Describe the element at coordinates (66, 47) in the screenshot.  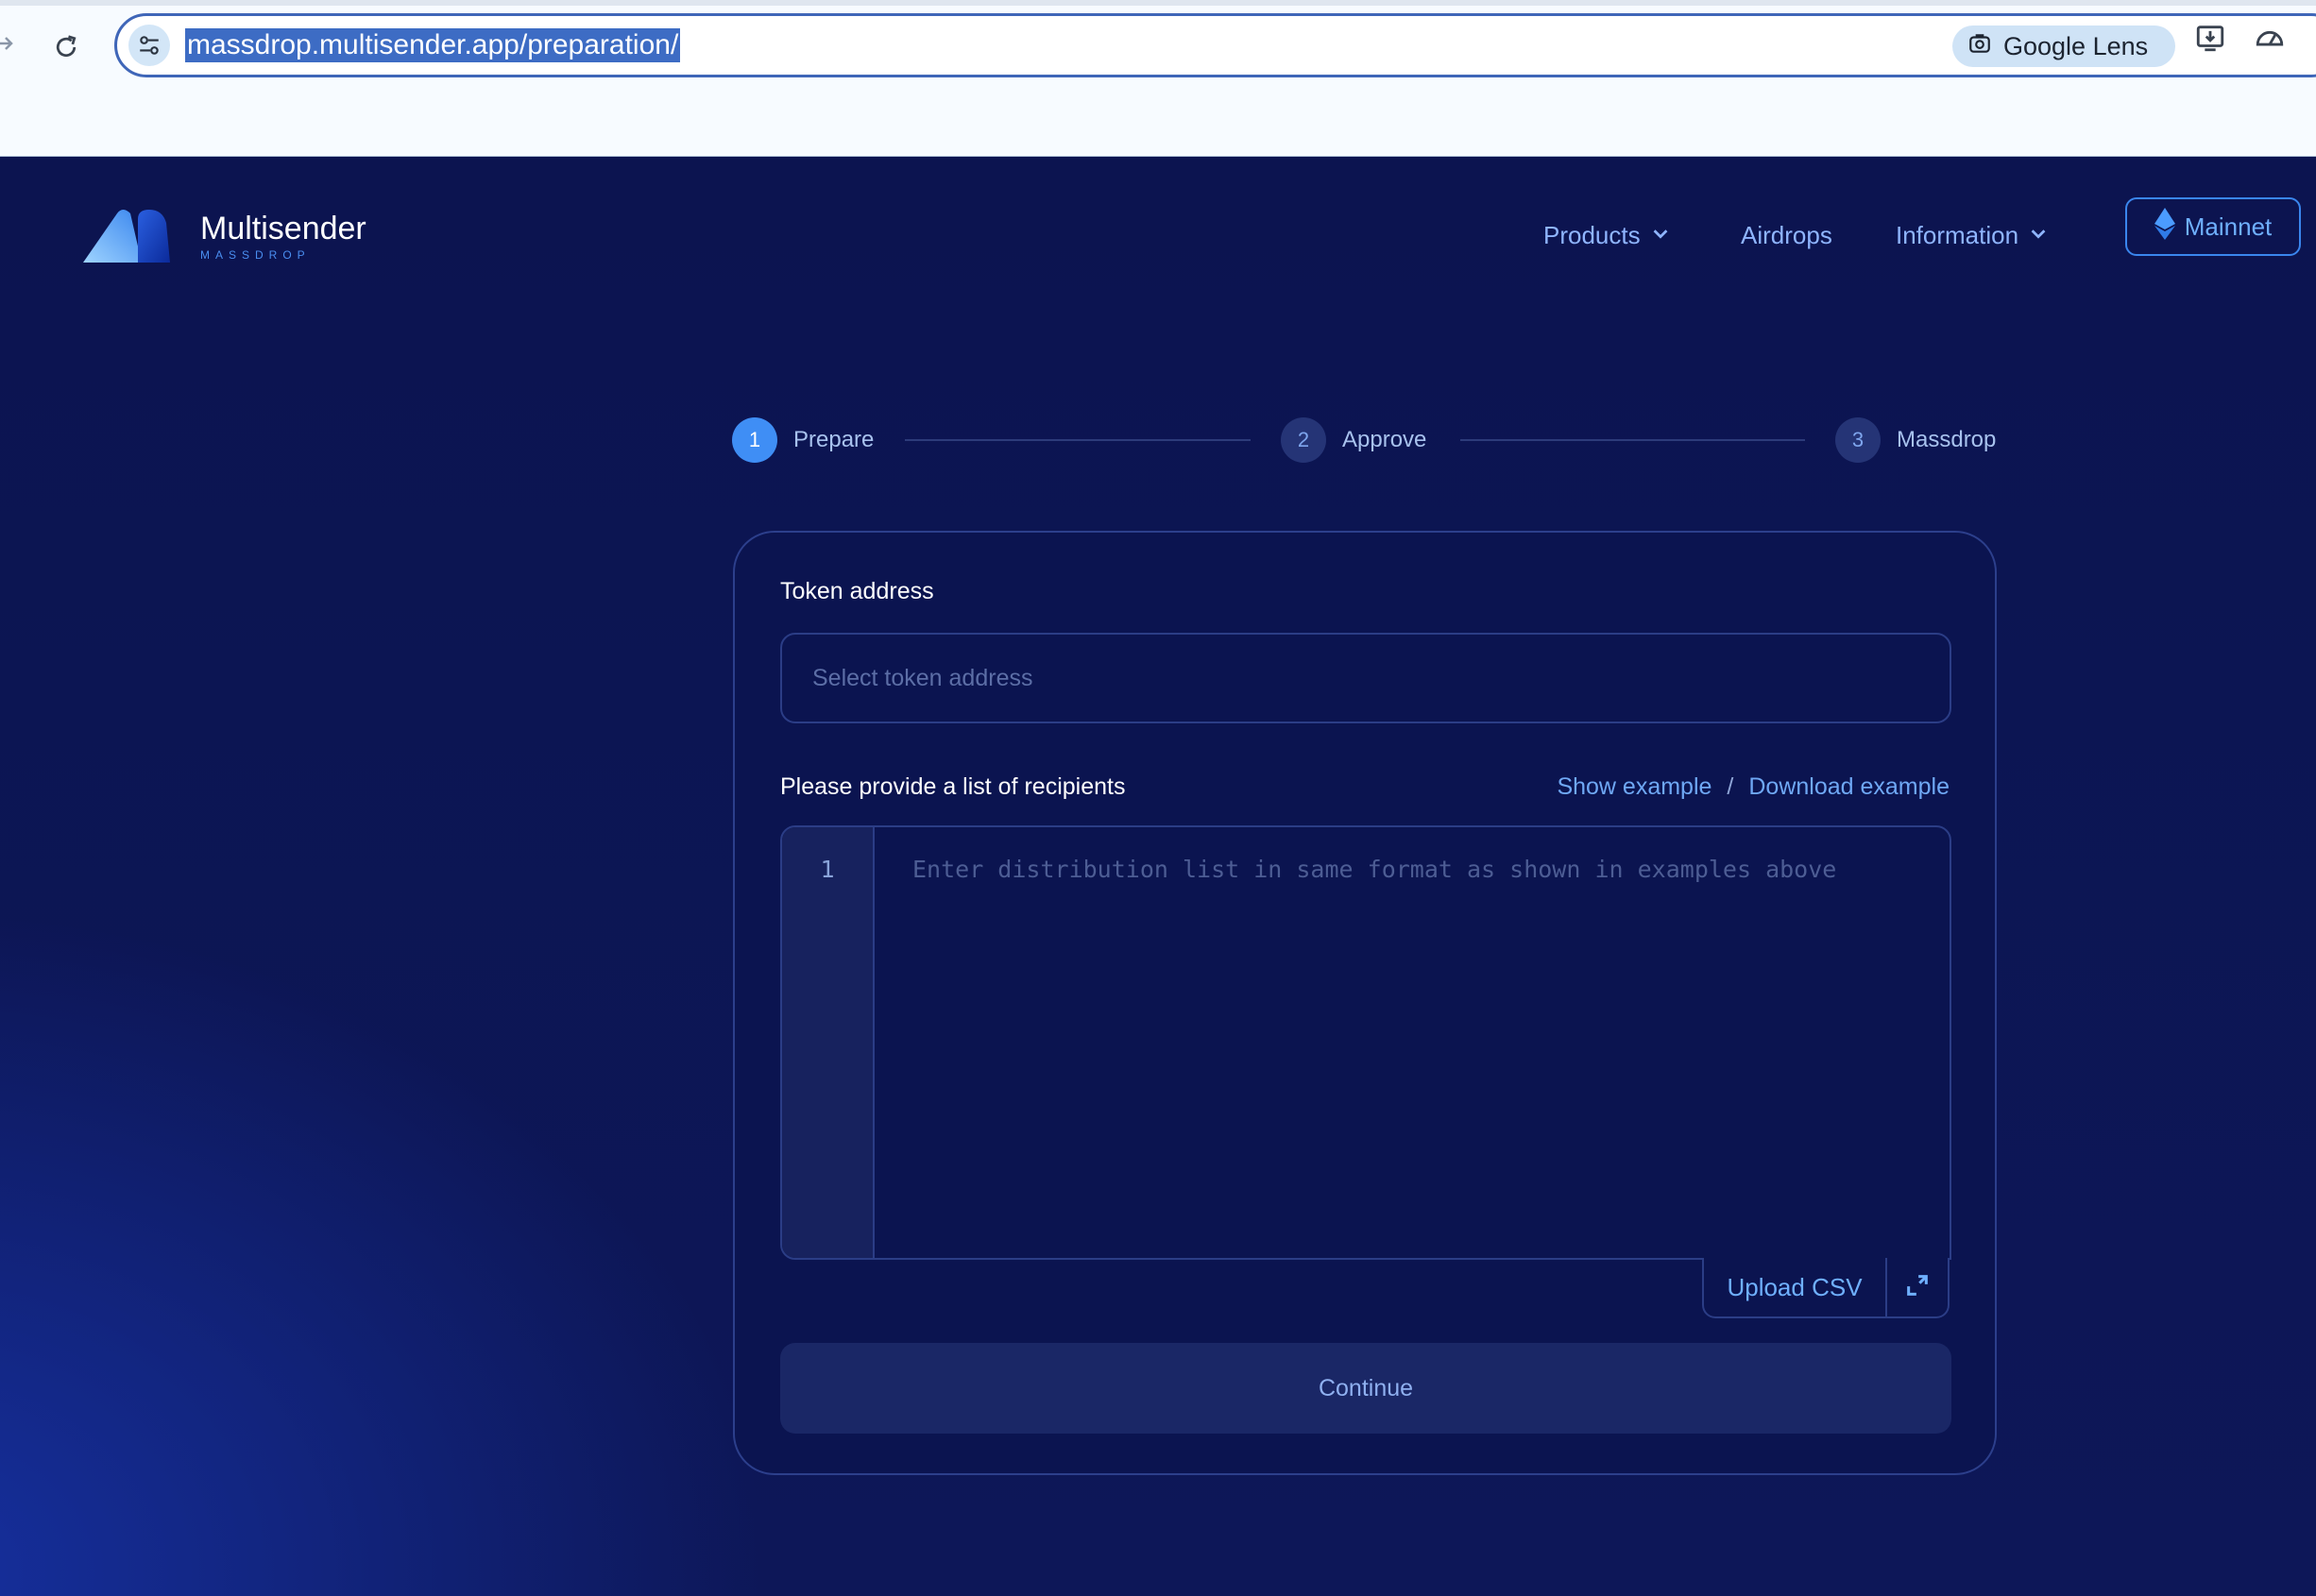
I see `reload-icon` at that location.